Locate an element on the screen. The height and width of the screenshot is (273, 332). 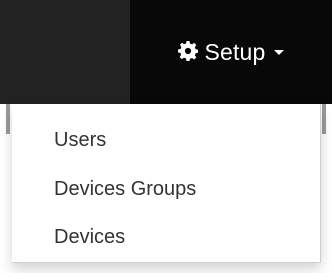
gear-icon is located at coordinates (188, 50).